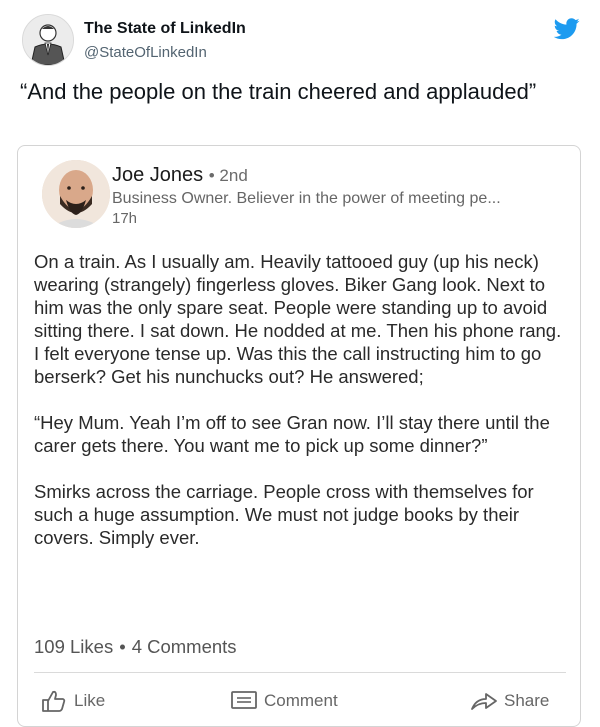 The image size is (600, 727). I want to click on comment-label: Comment, so click(301, 700).